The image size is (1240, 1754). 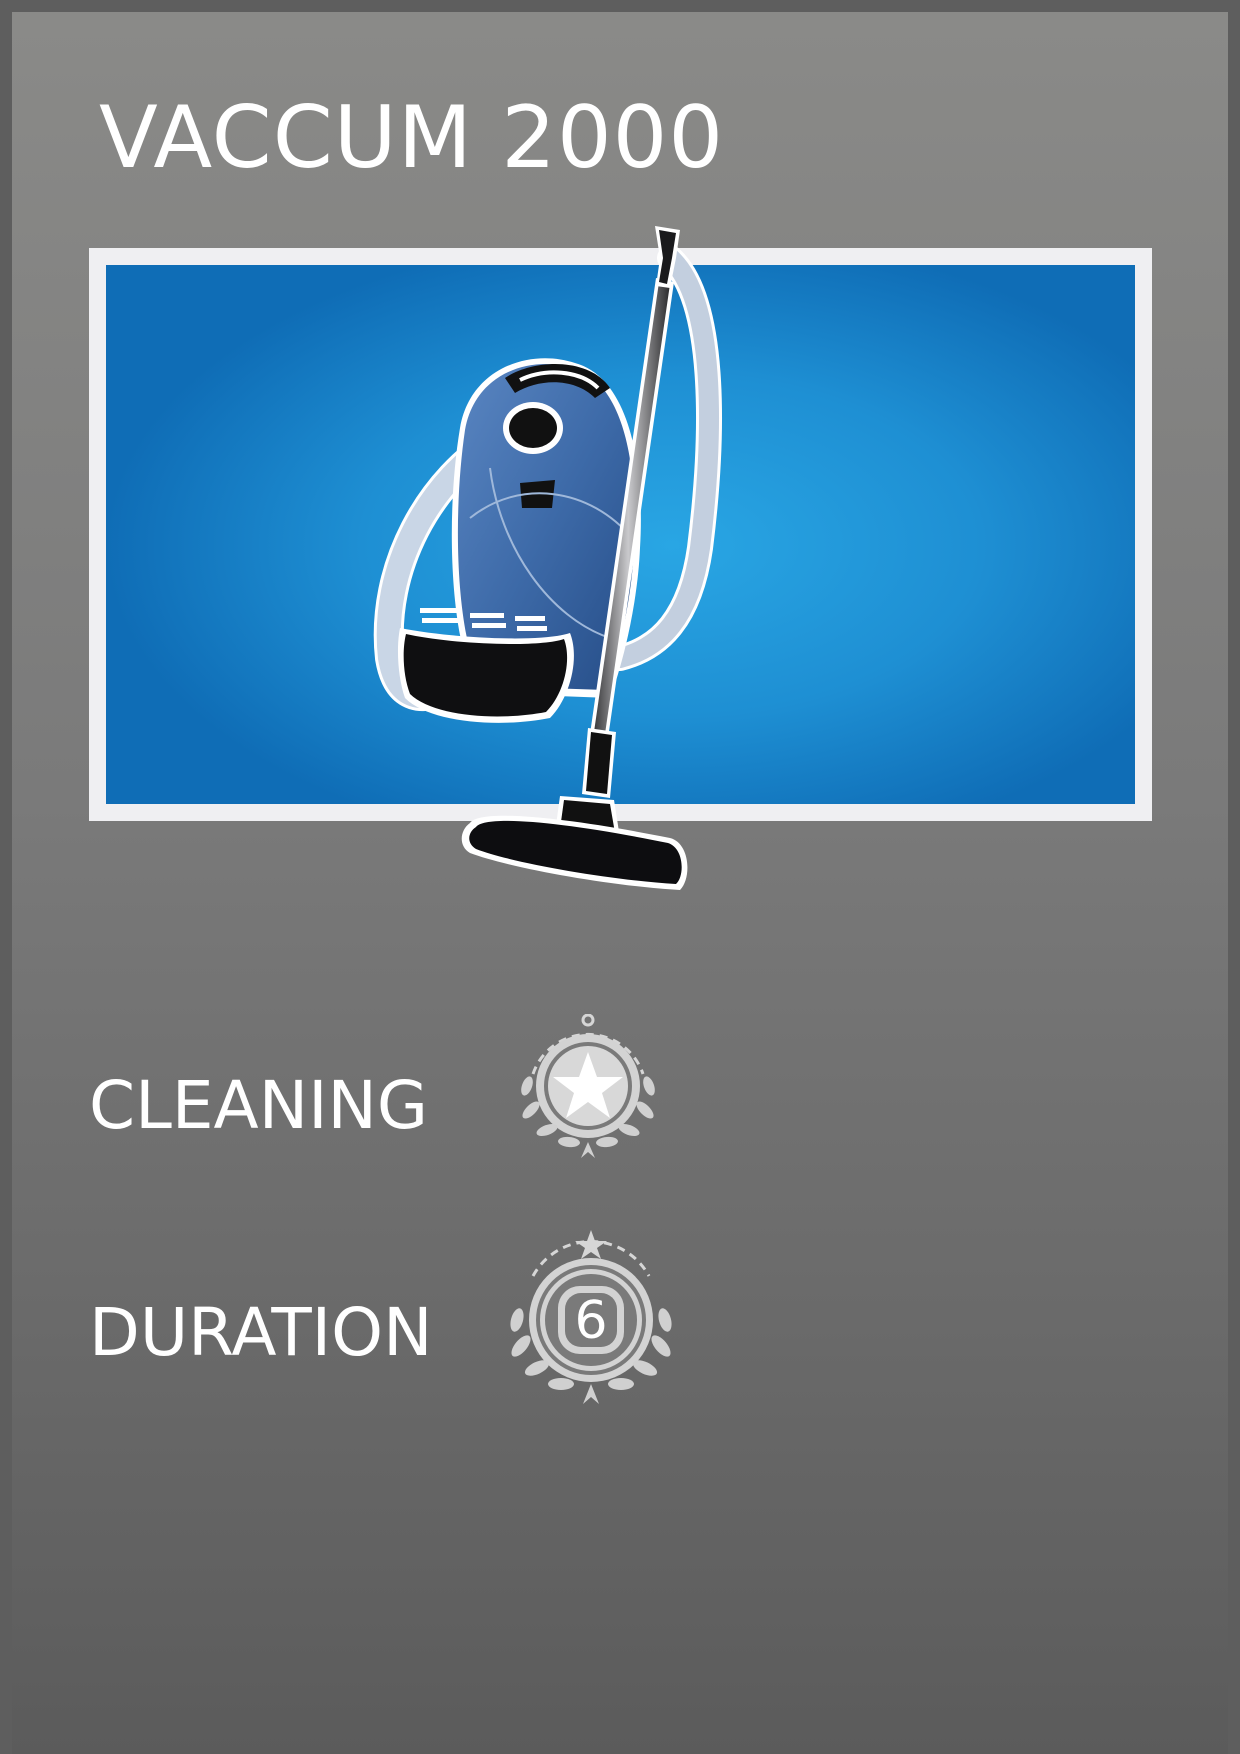 I want to click on number-laurel-badge-icon: 6, so click(x=591, y=1317).